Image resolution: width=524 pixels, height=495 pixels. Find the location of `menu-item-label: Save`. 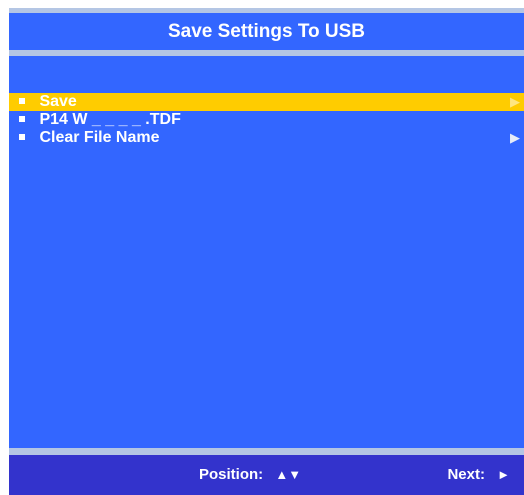

menu-item-label: Save is located at coordinates (58, 101).